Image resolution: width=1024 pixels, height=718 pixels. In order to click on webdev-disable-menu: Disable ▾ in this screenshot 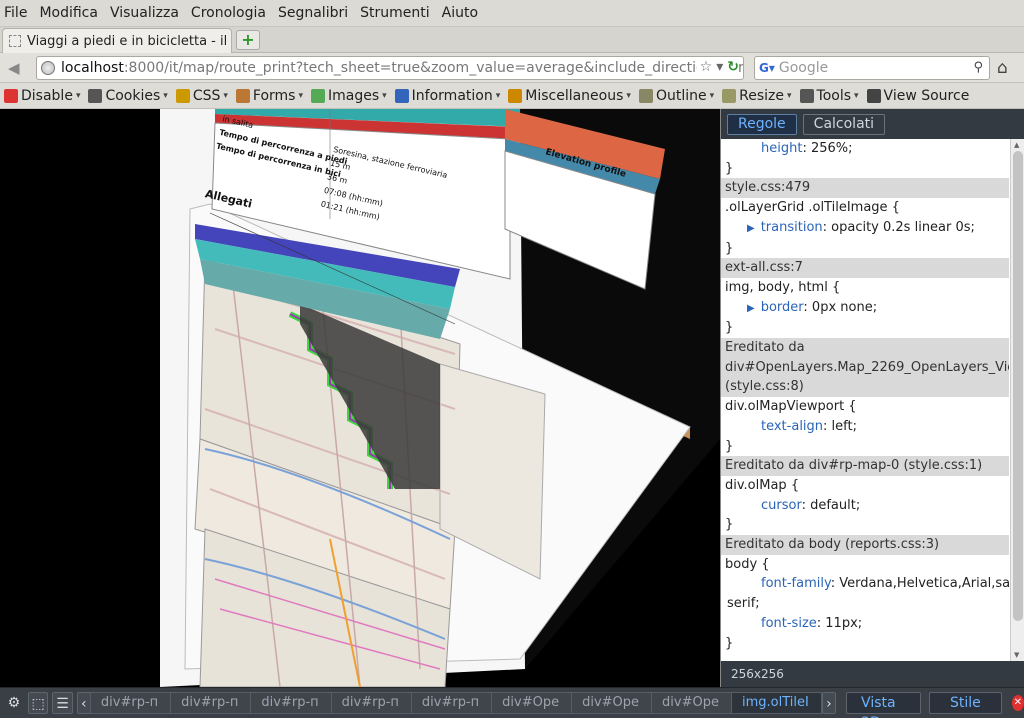, I will do `click(42, 96)`.